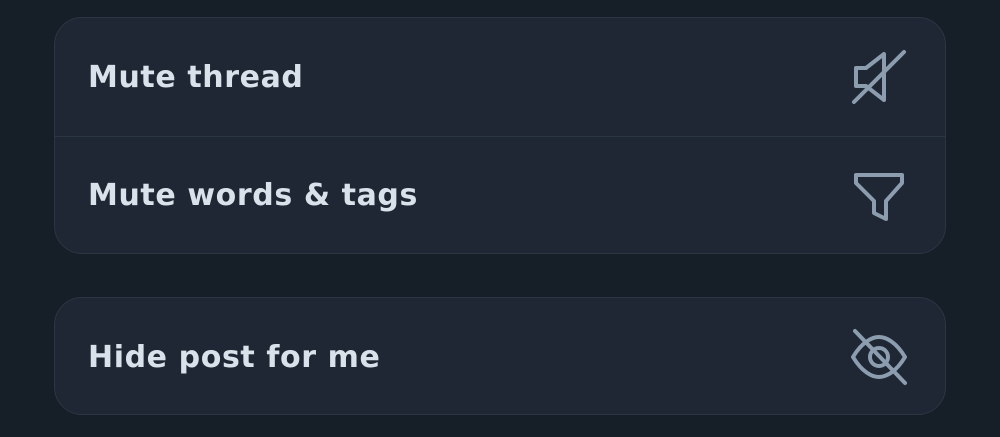  What do you see at coordinates (253, 195) in the screenshot?
I see `mute-words-tags-label: Mute words & tags` at bounding box center [253, 195].